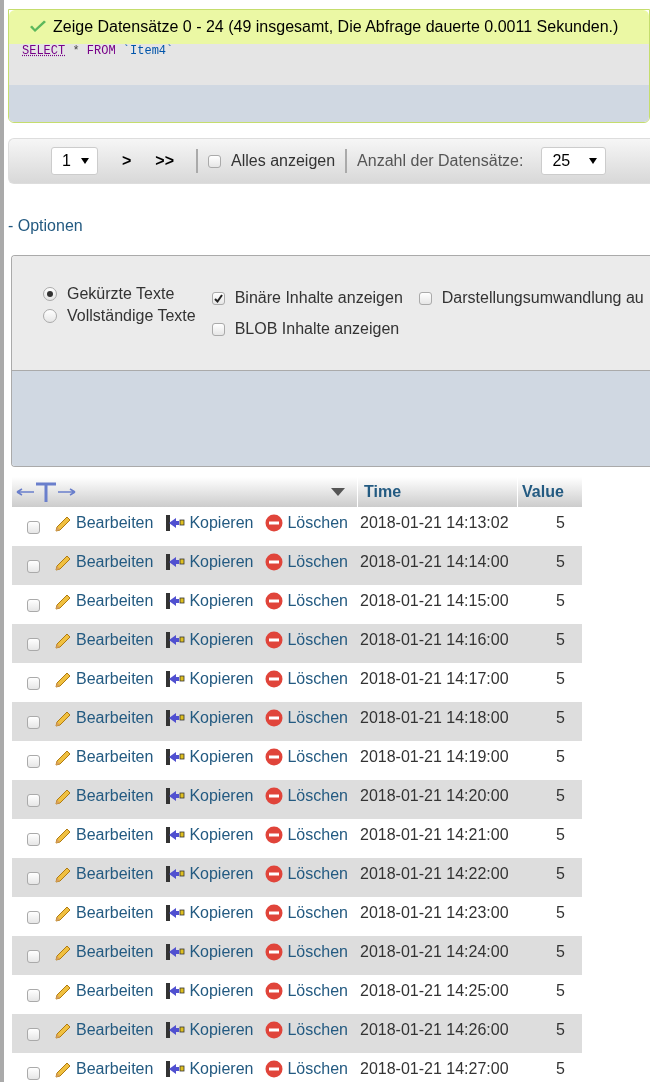  Describe the element at coordinates (574, 161) in the screenshot. I see `rows-count-select: 25` at that location.